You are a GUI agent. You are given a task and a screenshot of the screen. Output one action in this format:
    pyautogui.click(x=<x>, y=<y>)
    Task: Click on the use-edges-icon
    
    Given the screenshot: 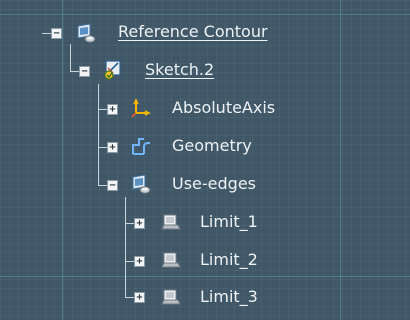 What is the action you would take?
    pyautogui.click(x=141, y=184)
    